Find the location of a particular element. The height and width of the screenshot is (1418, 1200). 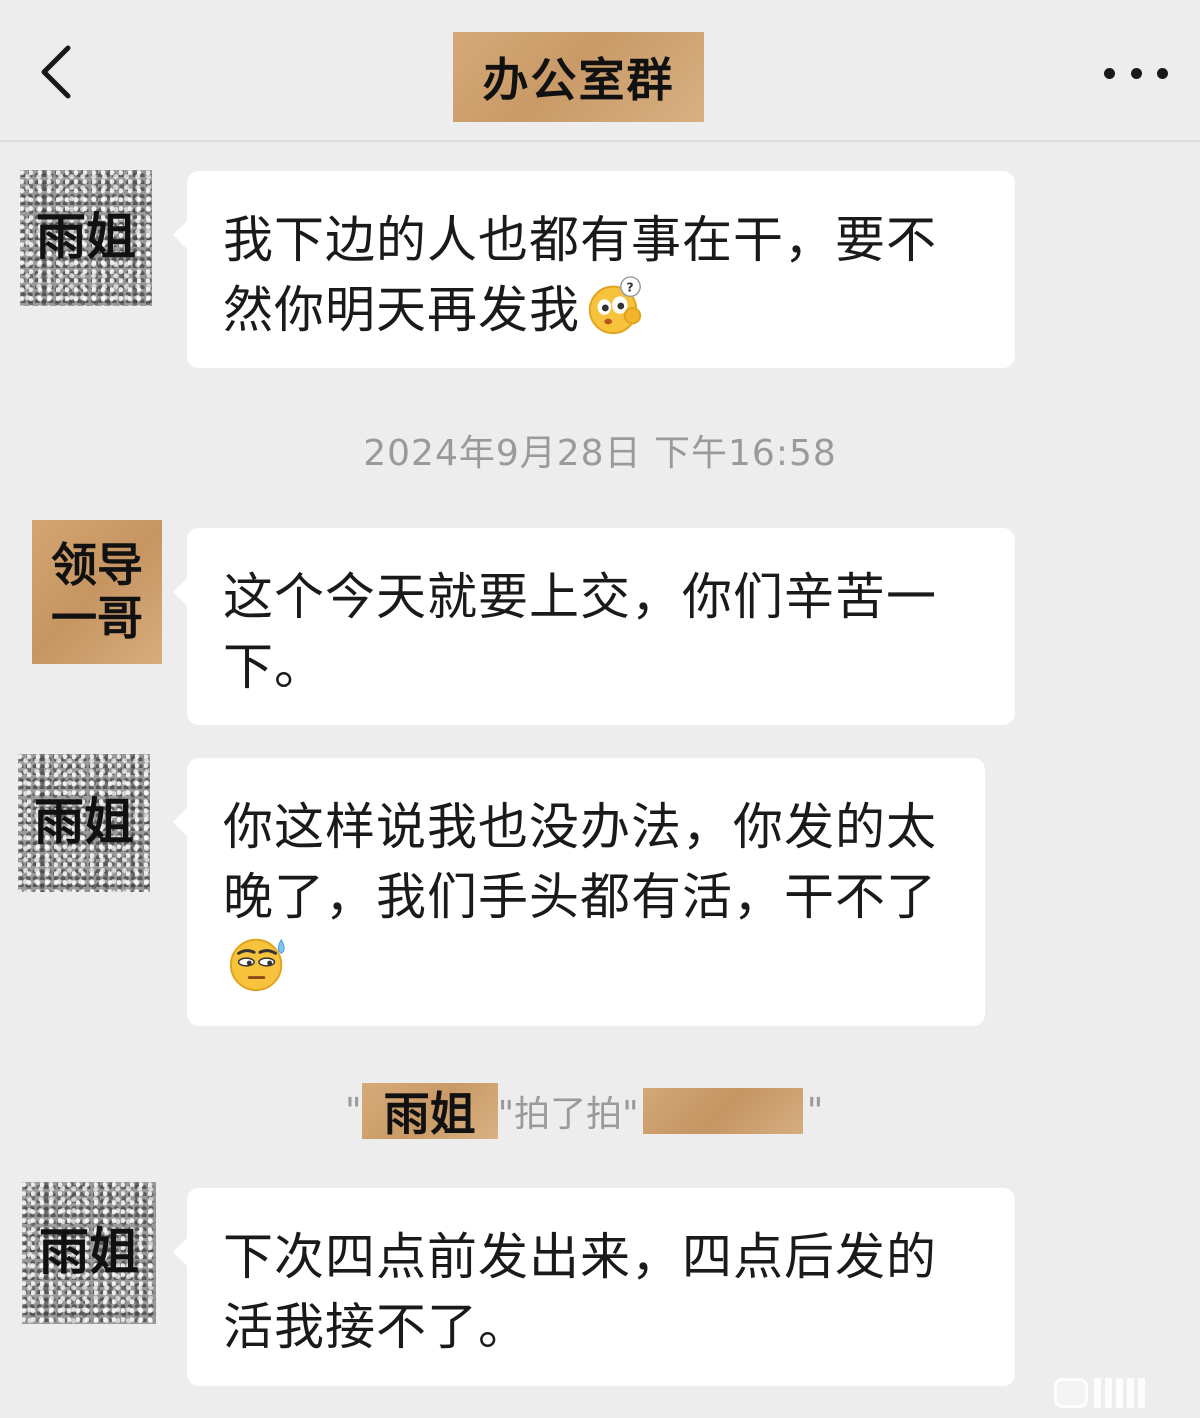

message-bubble: 这个今天就要上交，你们辛苦一下。 is located at coordinates (594, 626).